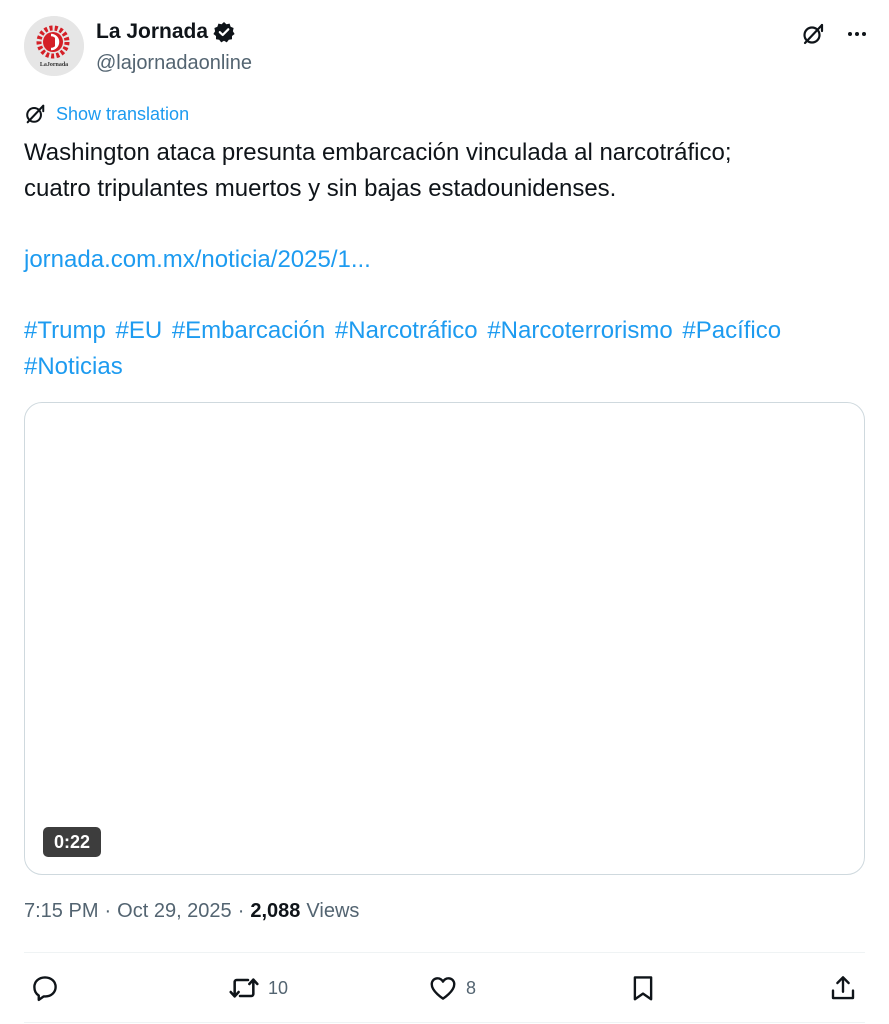  What do you see at coordinates (333, 911) in the screenshot?
I see `views-label: Views` at bounding box center [333, 911].